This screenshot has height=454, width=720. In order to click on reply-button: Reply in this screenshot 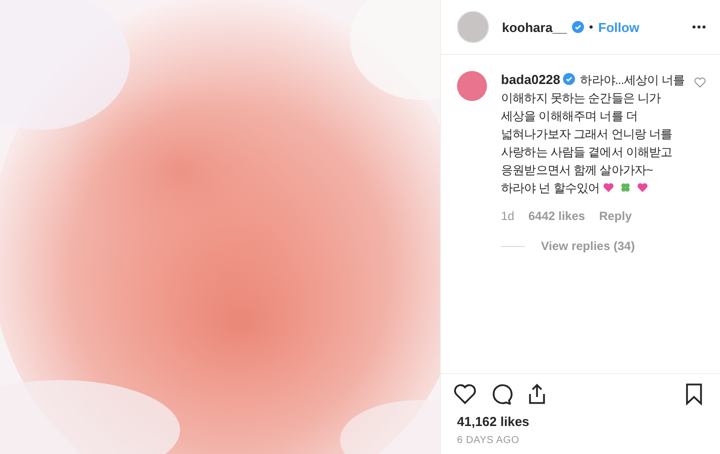, I will do `click(615, 216)`.